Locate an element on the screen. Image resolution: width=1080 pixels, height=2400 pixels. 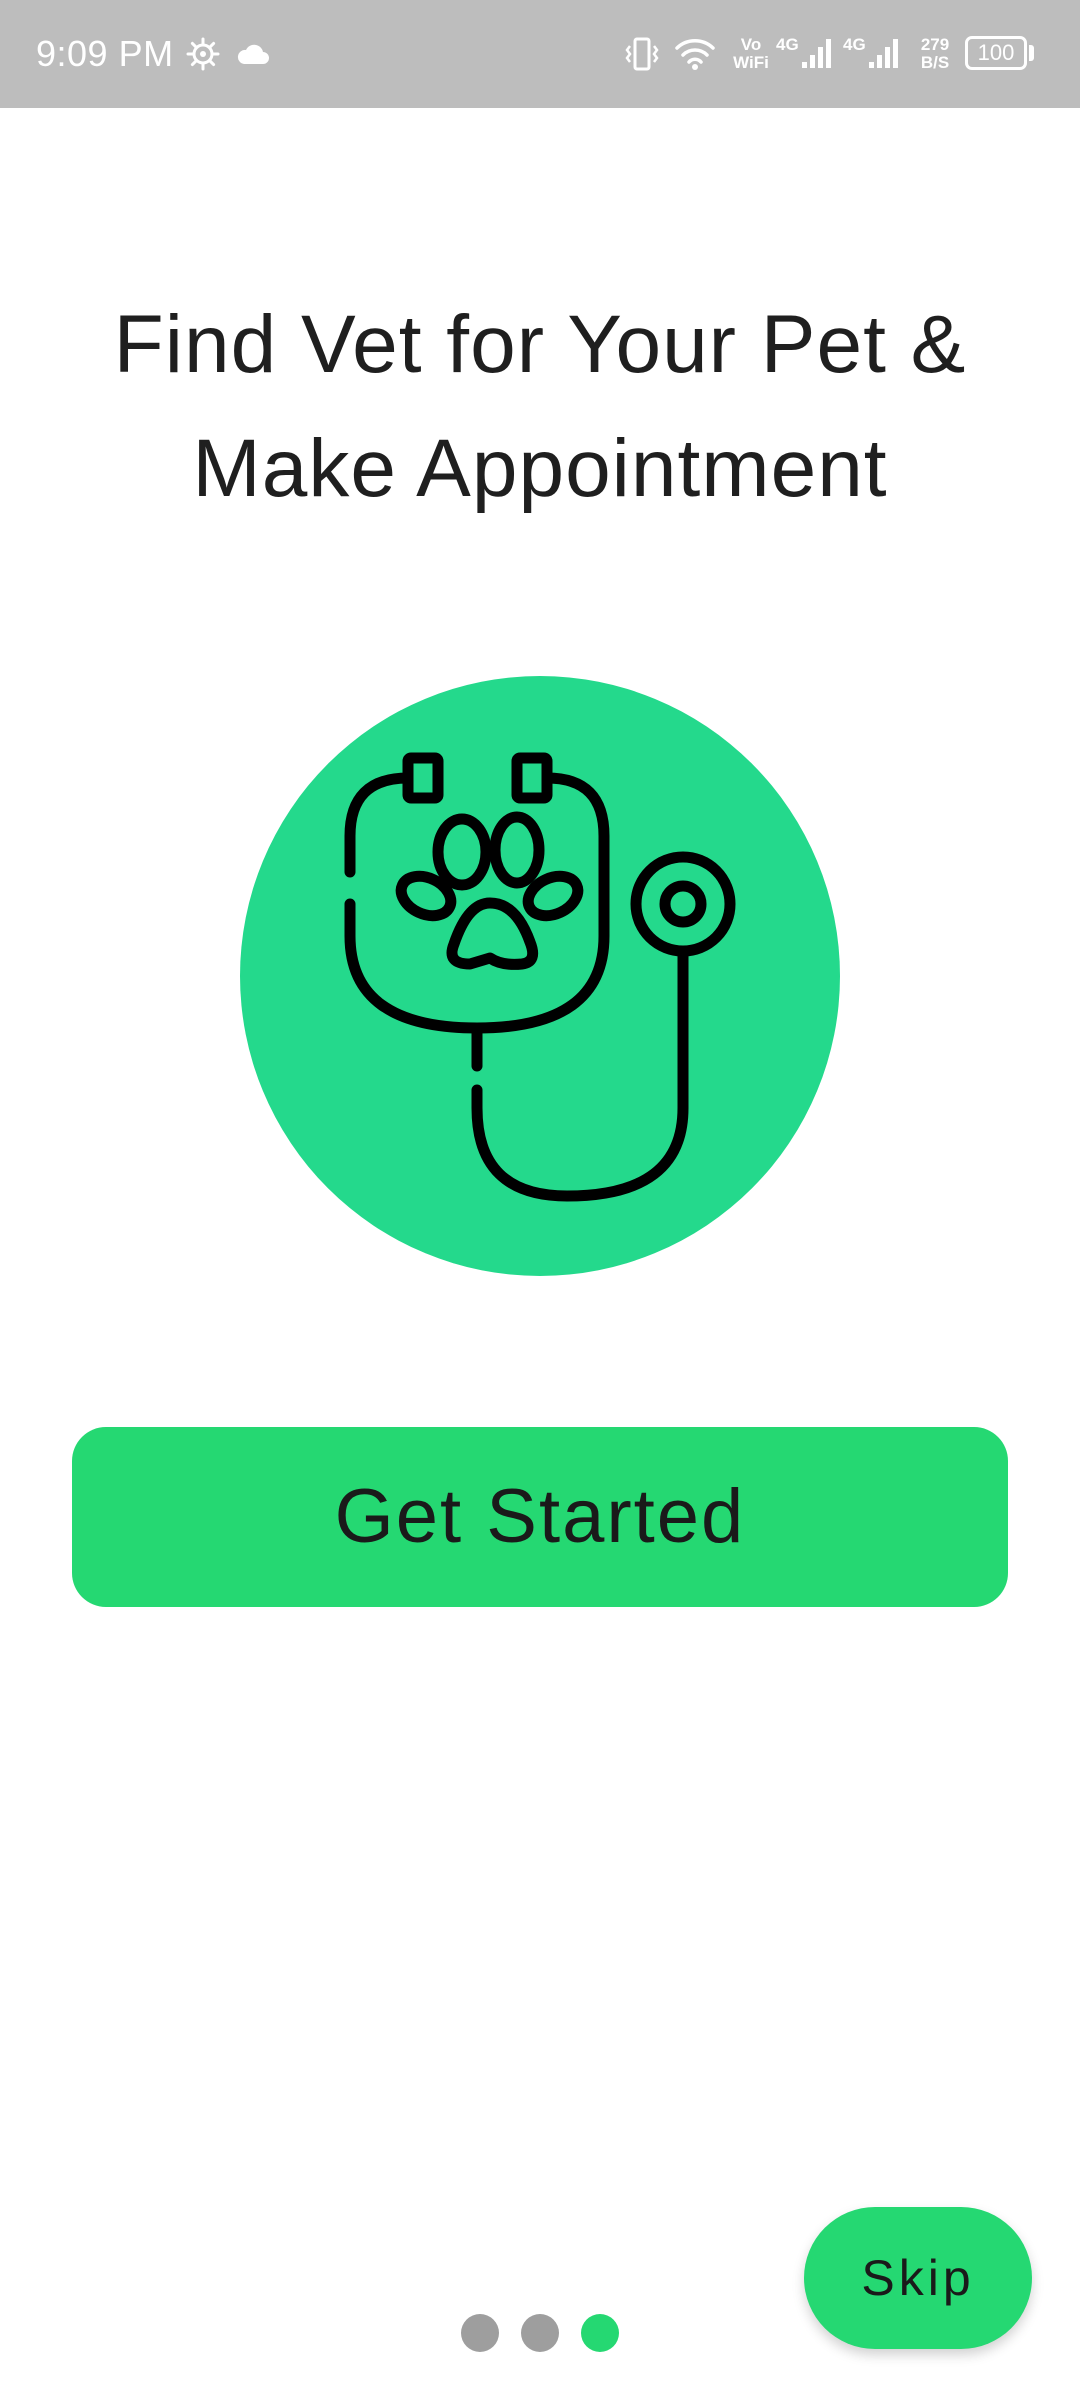
illustration-circle is located at coordinates (540, 976).